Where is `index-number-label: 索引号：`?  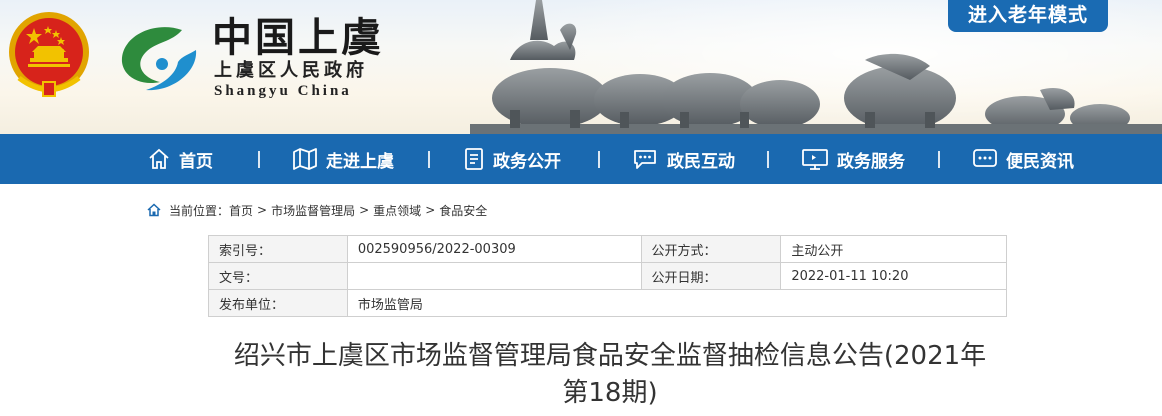 index-number-label: 索引号： is located at coordinates (278, 249).